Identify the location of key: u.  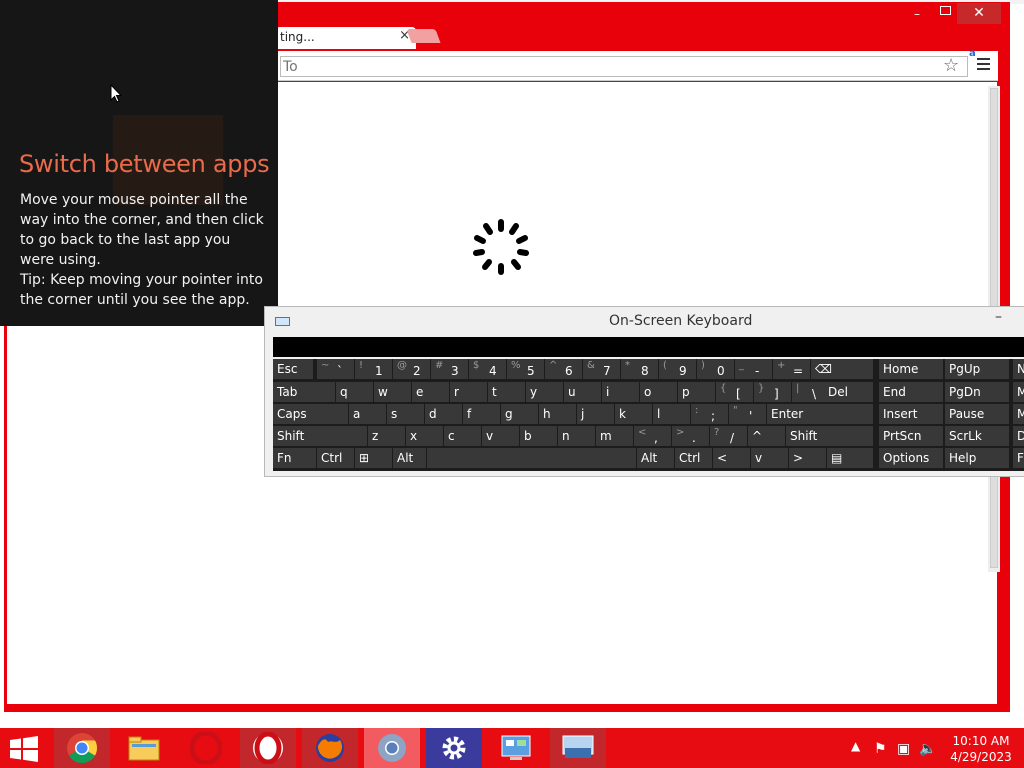
(582, 392).